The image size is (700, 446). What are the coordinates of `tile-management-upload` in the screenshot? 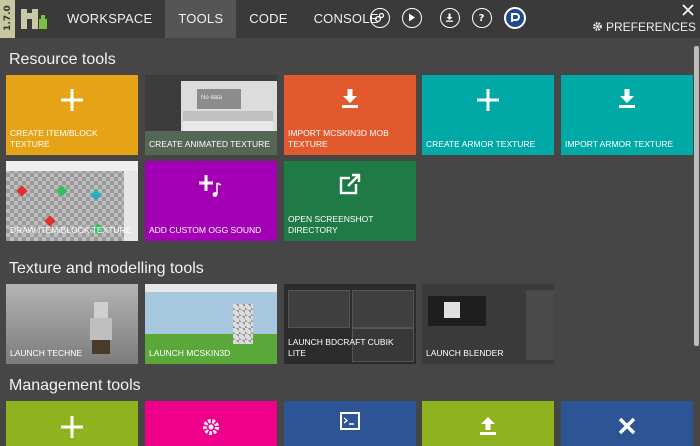 It's located at (488, 423).